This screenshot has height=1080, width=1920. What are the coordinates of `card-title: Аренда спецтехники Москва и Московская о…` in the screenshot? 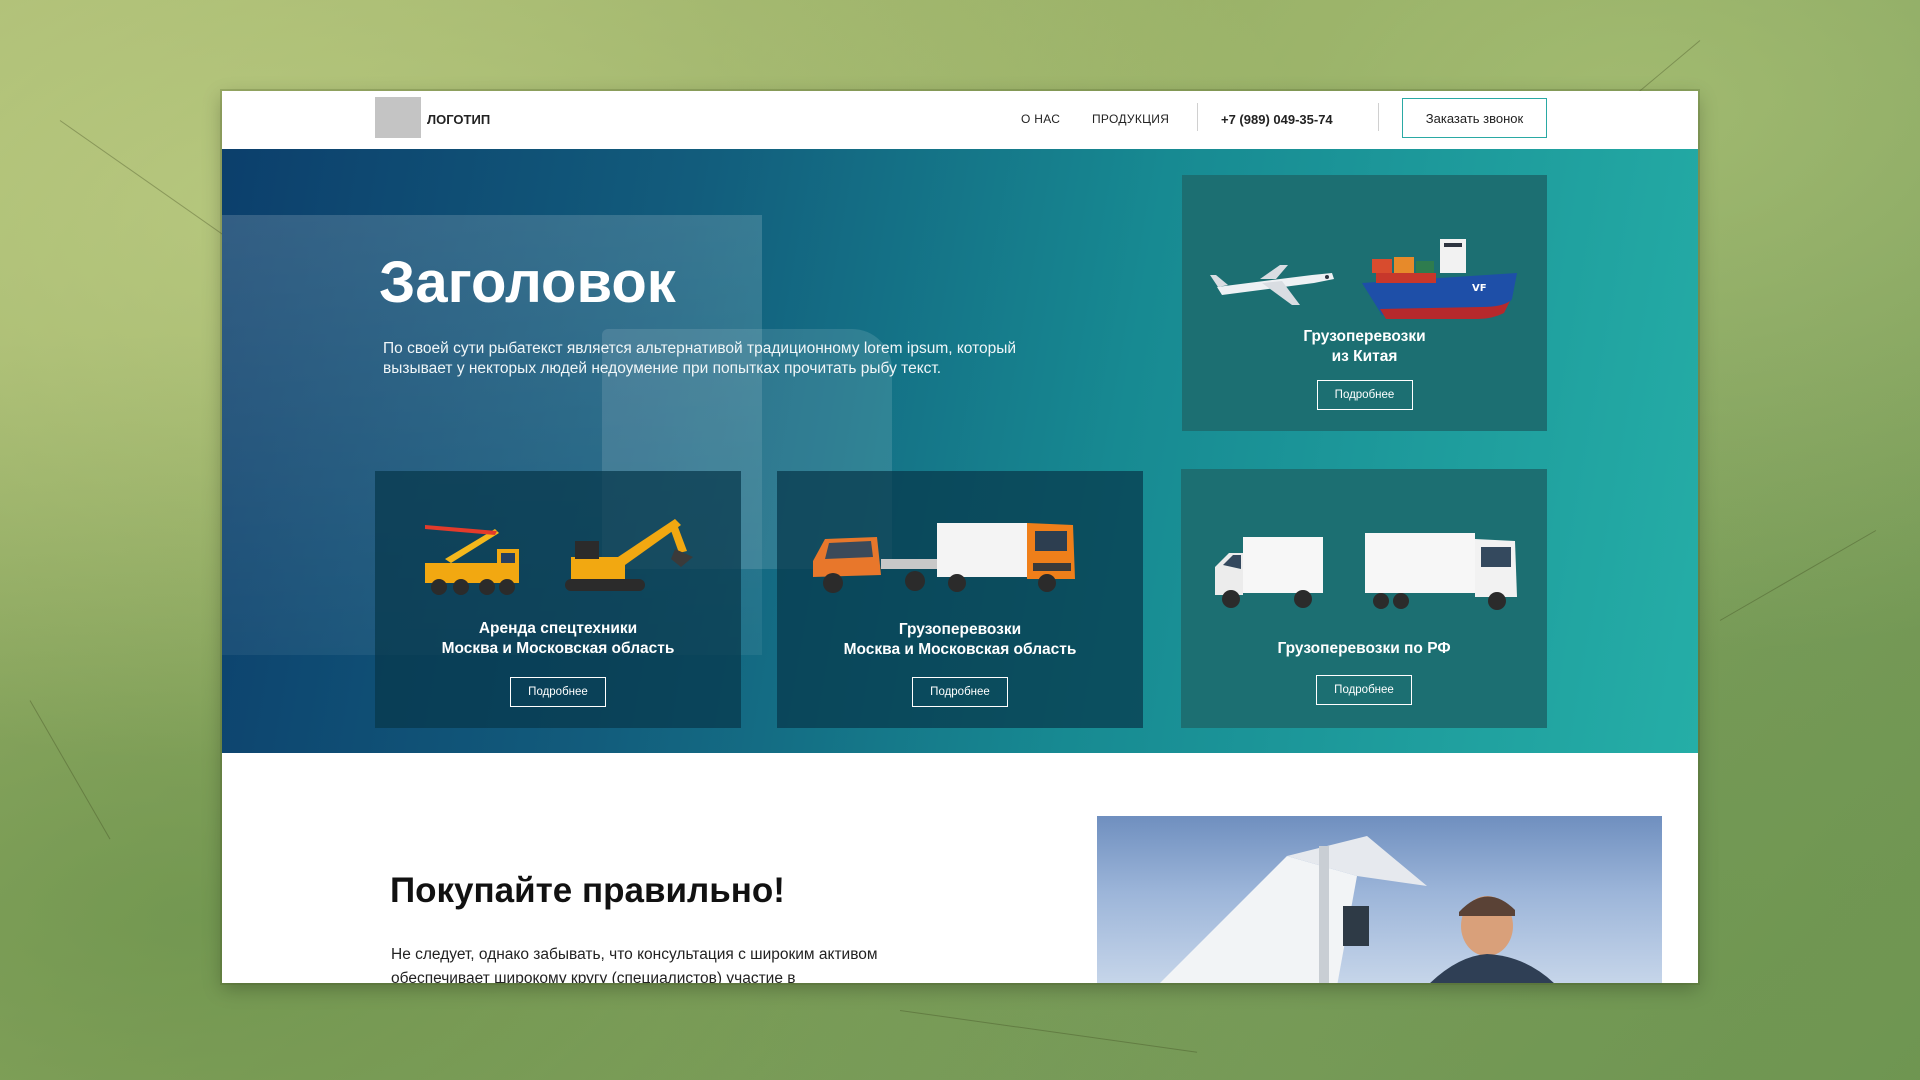 It's located at (558, 639).